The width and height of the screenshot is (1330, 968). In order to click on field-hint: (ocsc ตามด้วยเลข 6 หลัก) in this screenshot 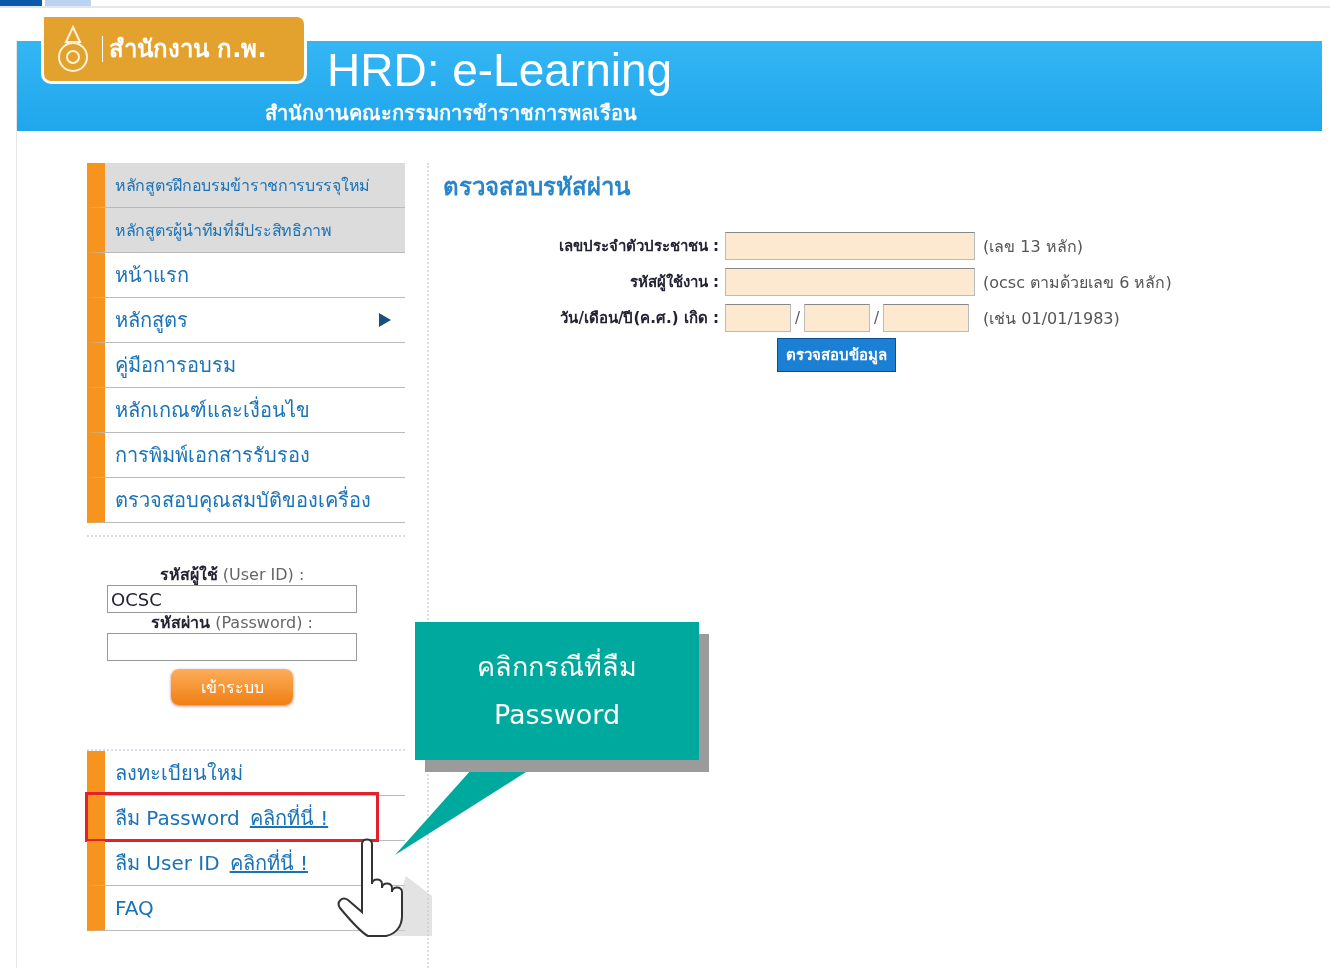, I will do `click(1077, 282)`.